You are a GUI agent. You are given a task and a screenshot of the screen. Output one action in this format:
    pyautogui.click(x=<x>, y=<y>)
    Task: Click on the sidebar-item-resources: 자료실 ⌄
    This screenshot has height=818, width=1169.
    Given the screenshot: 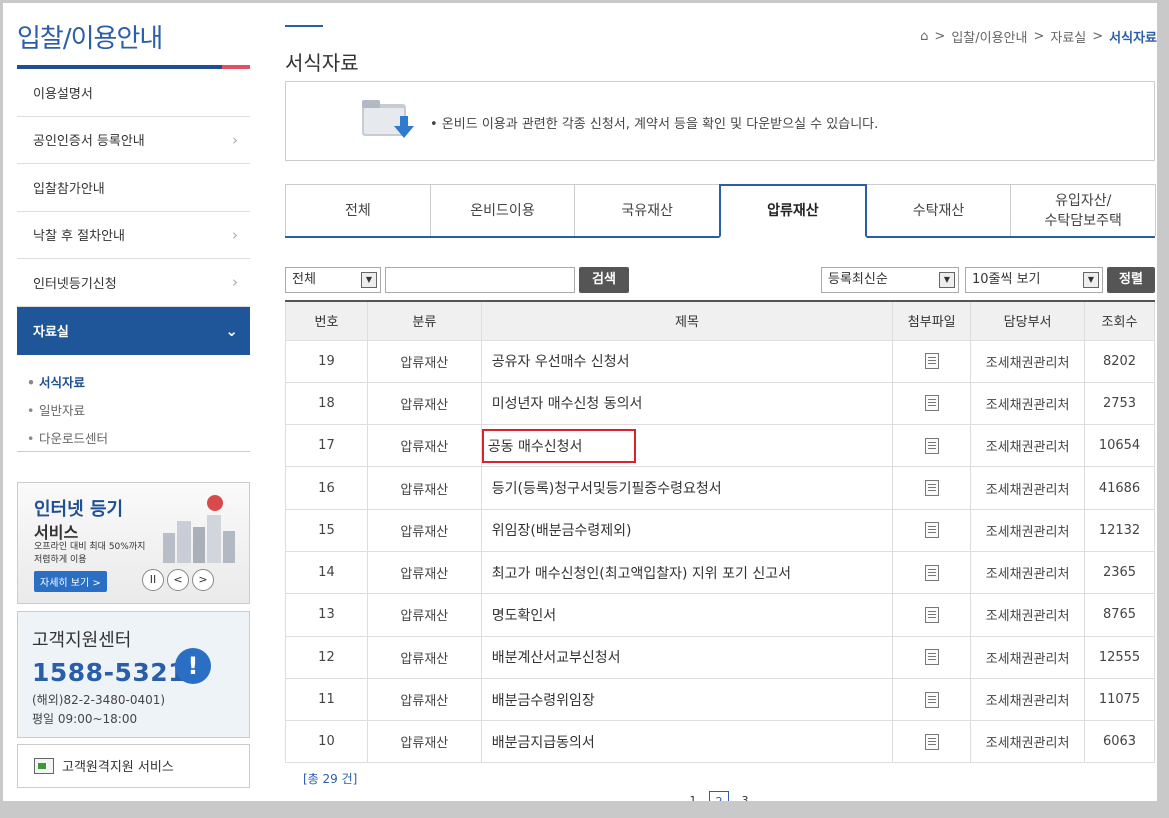 What is the action you would take?
    pyautogui.click(x=133, y=330)
    